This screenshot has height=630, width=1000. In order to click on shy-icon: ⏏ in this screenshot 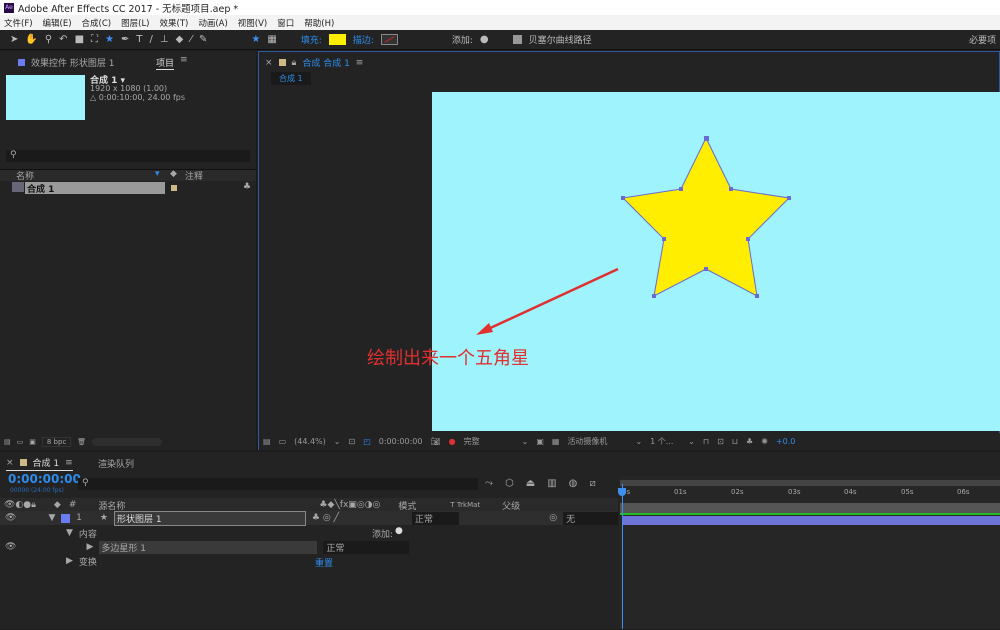, I will do `click(530, 483)`.